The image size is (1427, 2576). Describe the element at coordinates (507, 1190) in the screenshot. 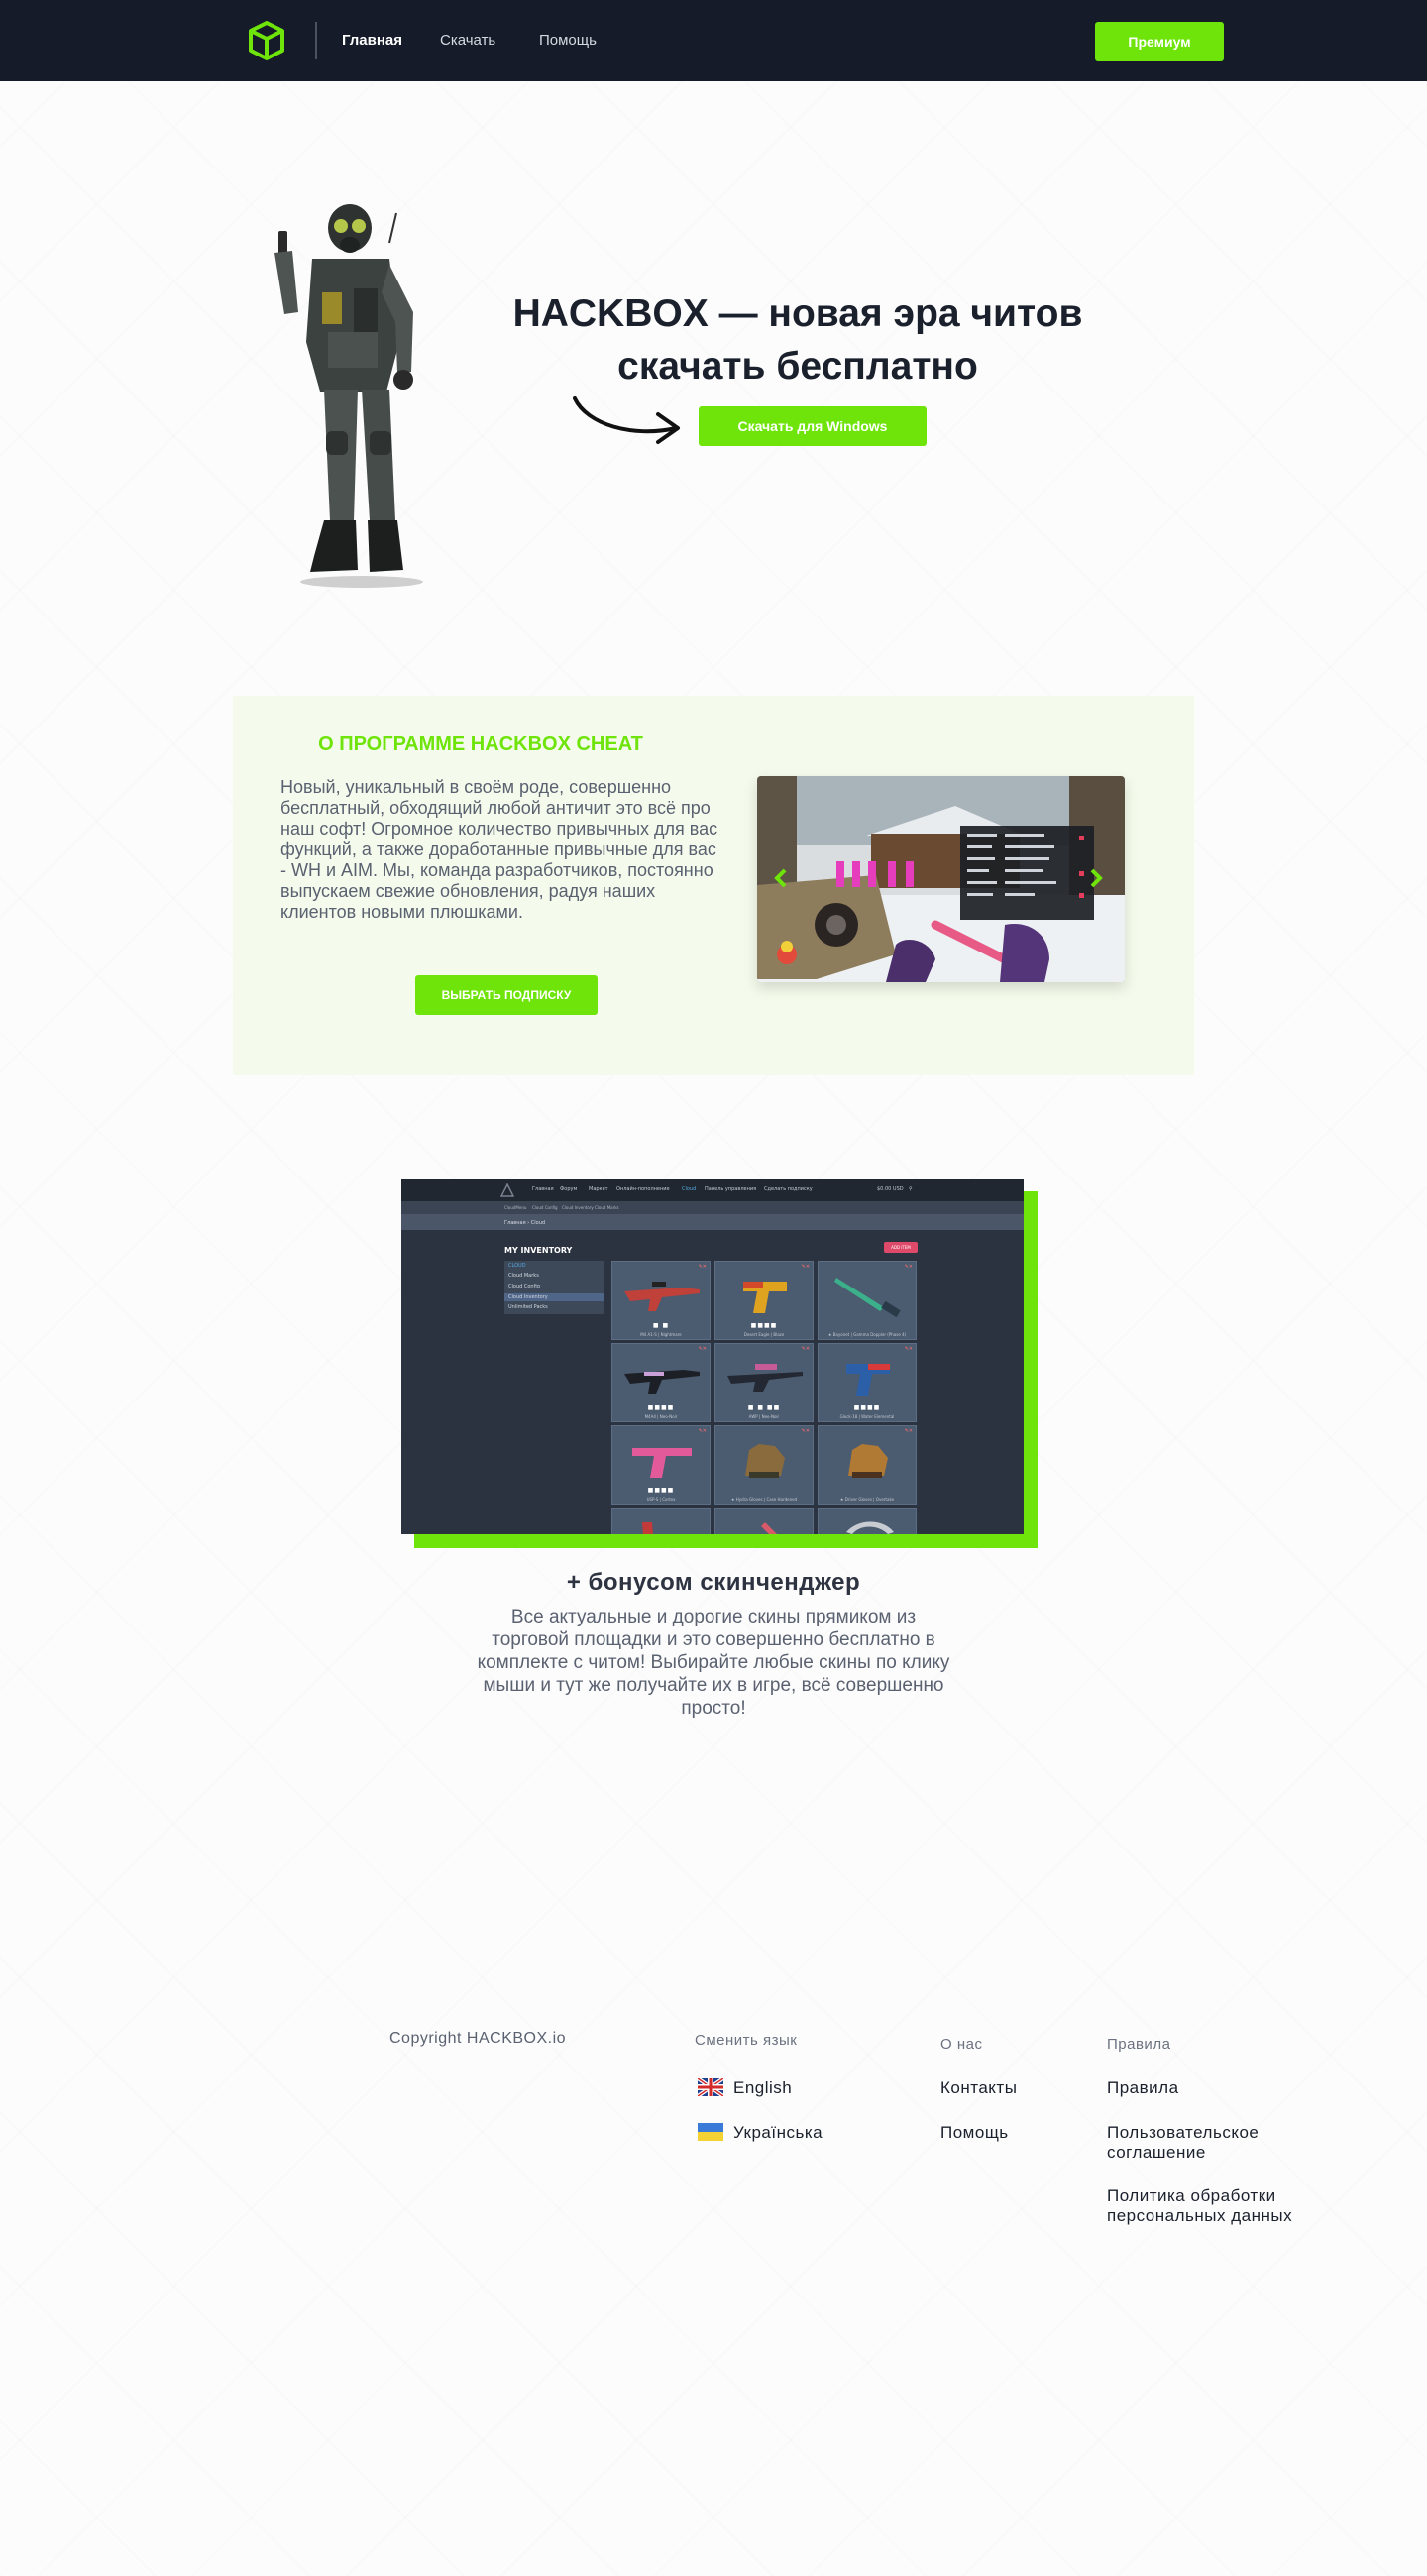

I see `triangle-logo-icon` at that location.